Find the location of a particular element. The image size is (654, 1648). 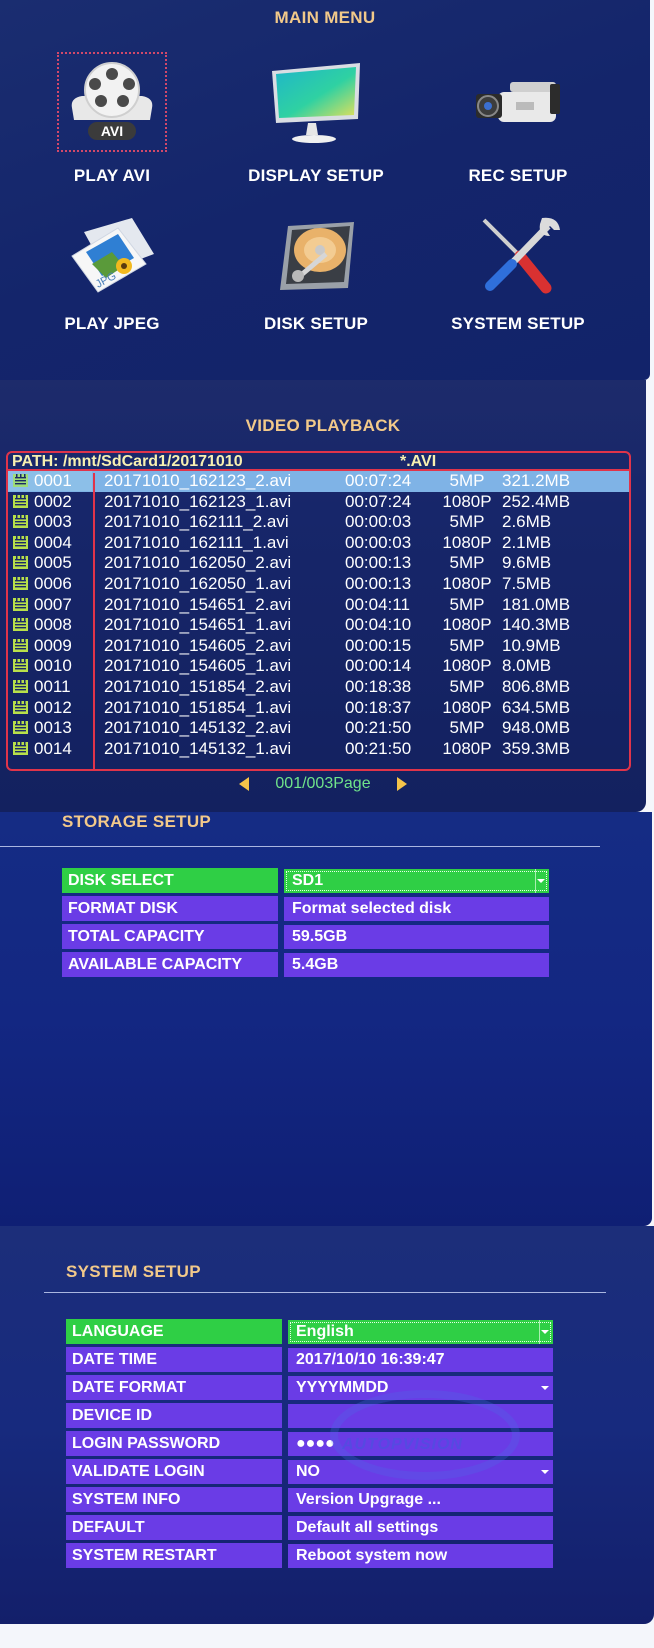

file-size: 8.0MB is located at coordinates (527, 666).